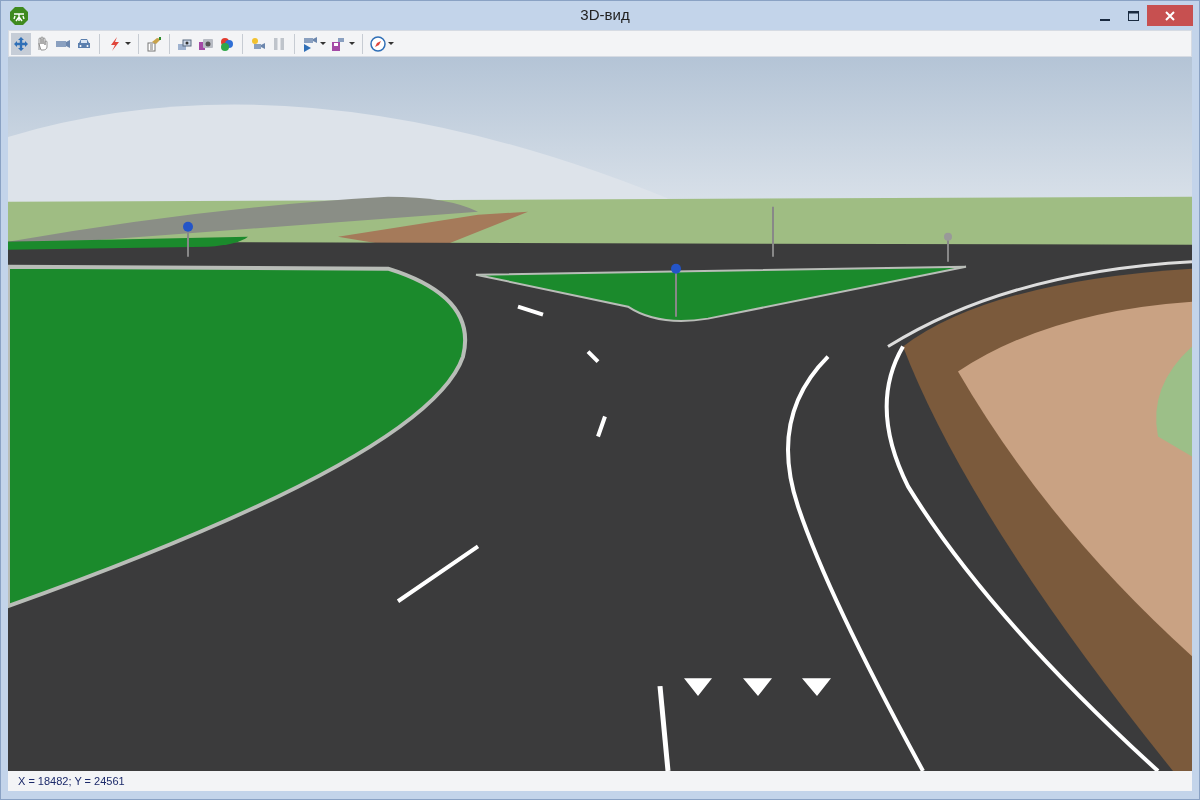  What do you see at coordinates (258, 43) in the screenshot?
I see `sun-camera-icon` at bounding box center [258, 43].